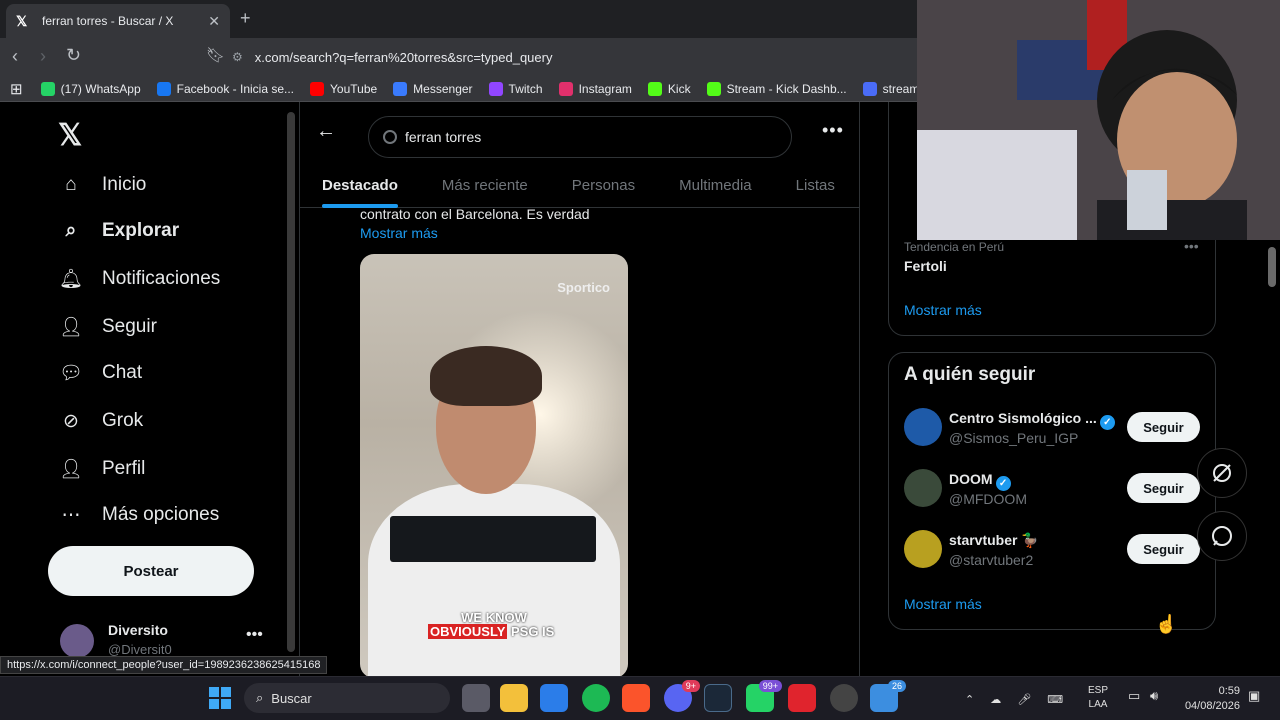  What do you see at coordinates (326, 131) in the screenshot?
I see `back-arrow-icon: ←` at bounding box center [326, 131].